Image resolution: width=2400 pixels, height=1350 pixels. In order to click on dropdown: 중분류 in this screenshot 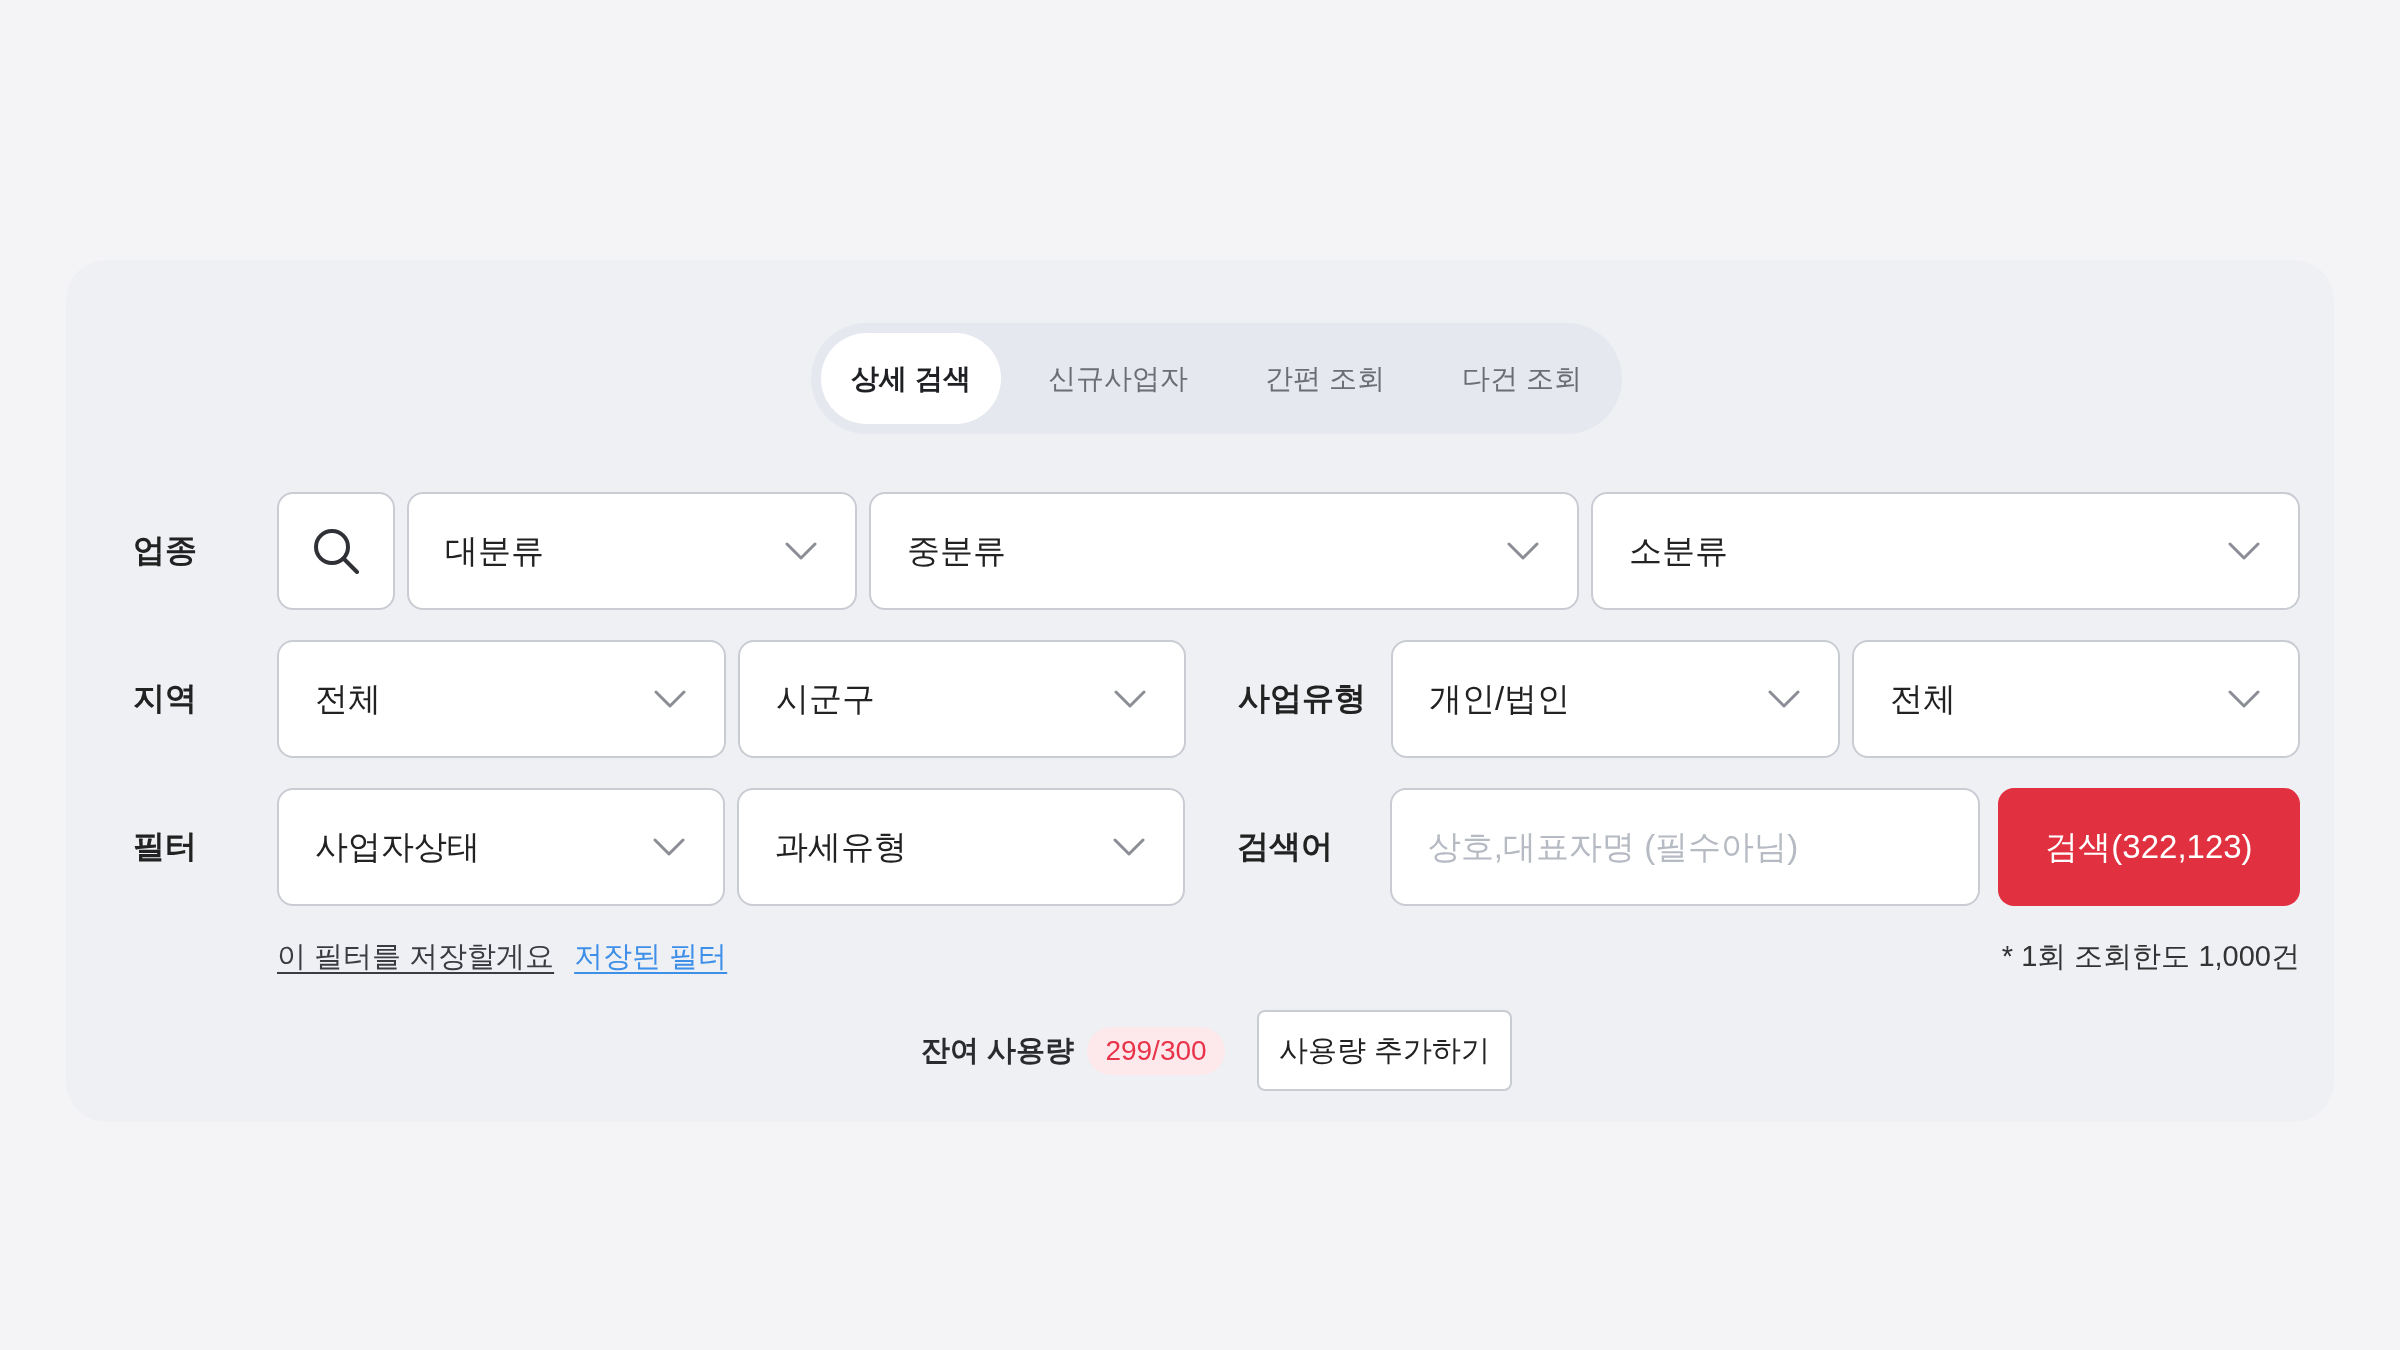, I will do `click(1224, 551)`.